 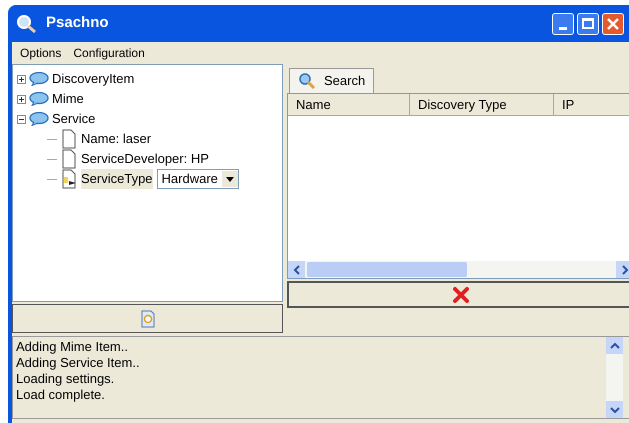 What do you see at coordinates (72, 347) in the screenshot?
I see `log-line: Adding Mime Item..` at bounding box center [72, 347].